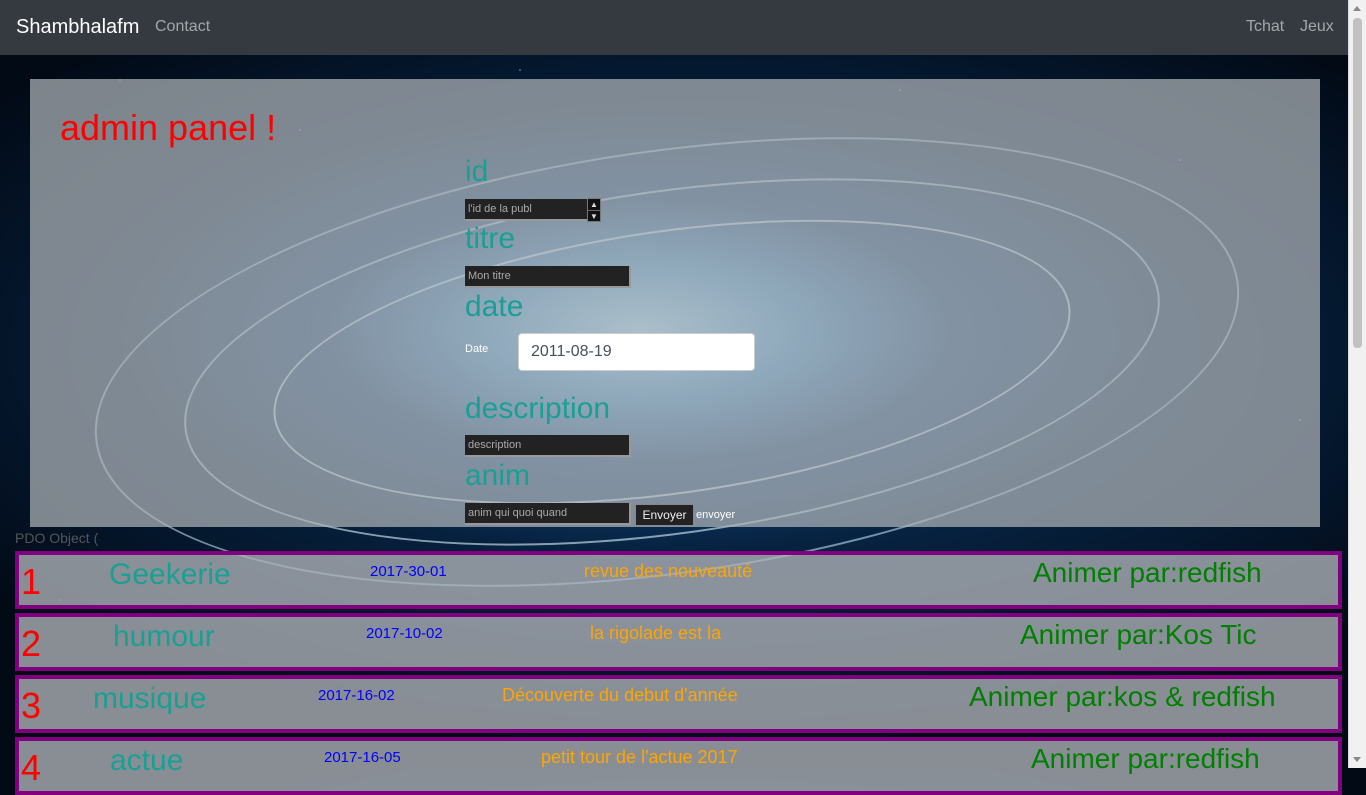 This screenshot has height=795, width=1366. I want to click on row-number: 4, so click(31, 767).